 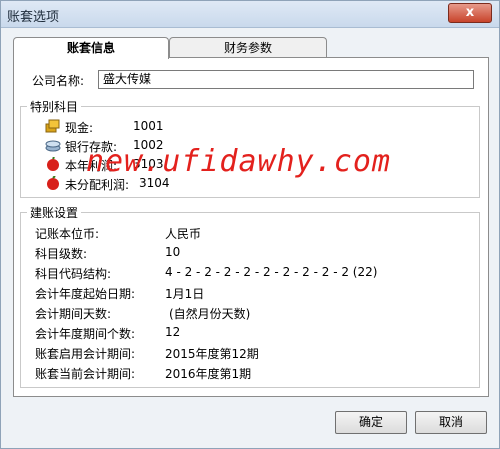 I want to click on setup-row-label: 科目级数:, so click(x=61, y=254).